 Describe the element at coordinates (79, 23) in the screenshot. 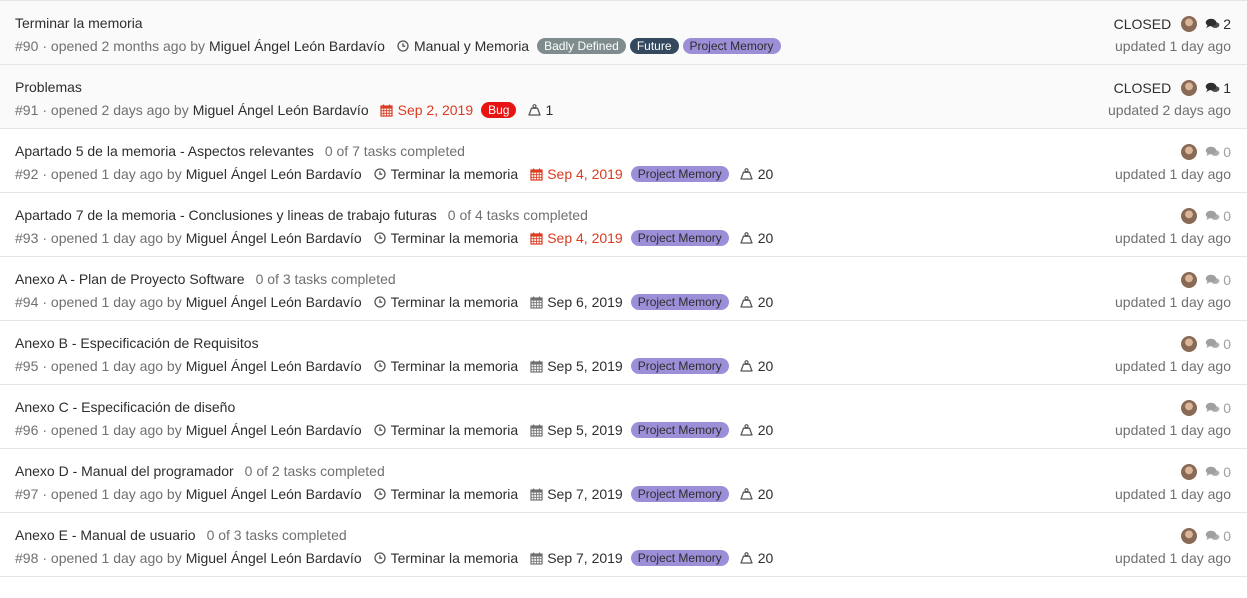

I see `issue-title: Terminar la memoria` at that location.